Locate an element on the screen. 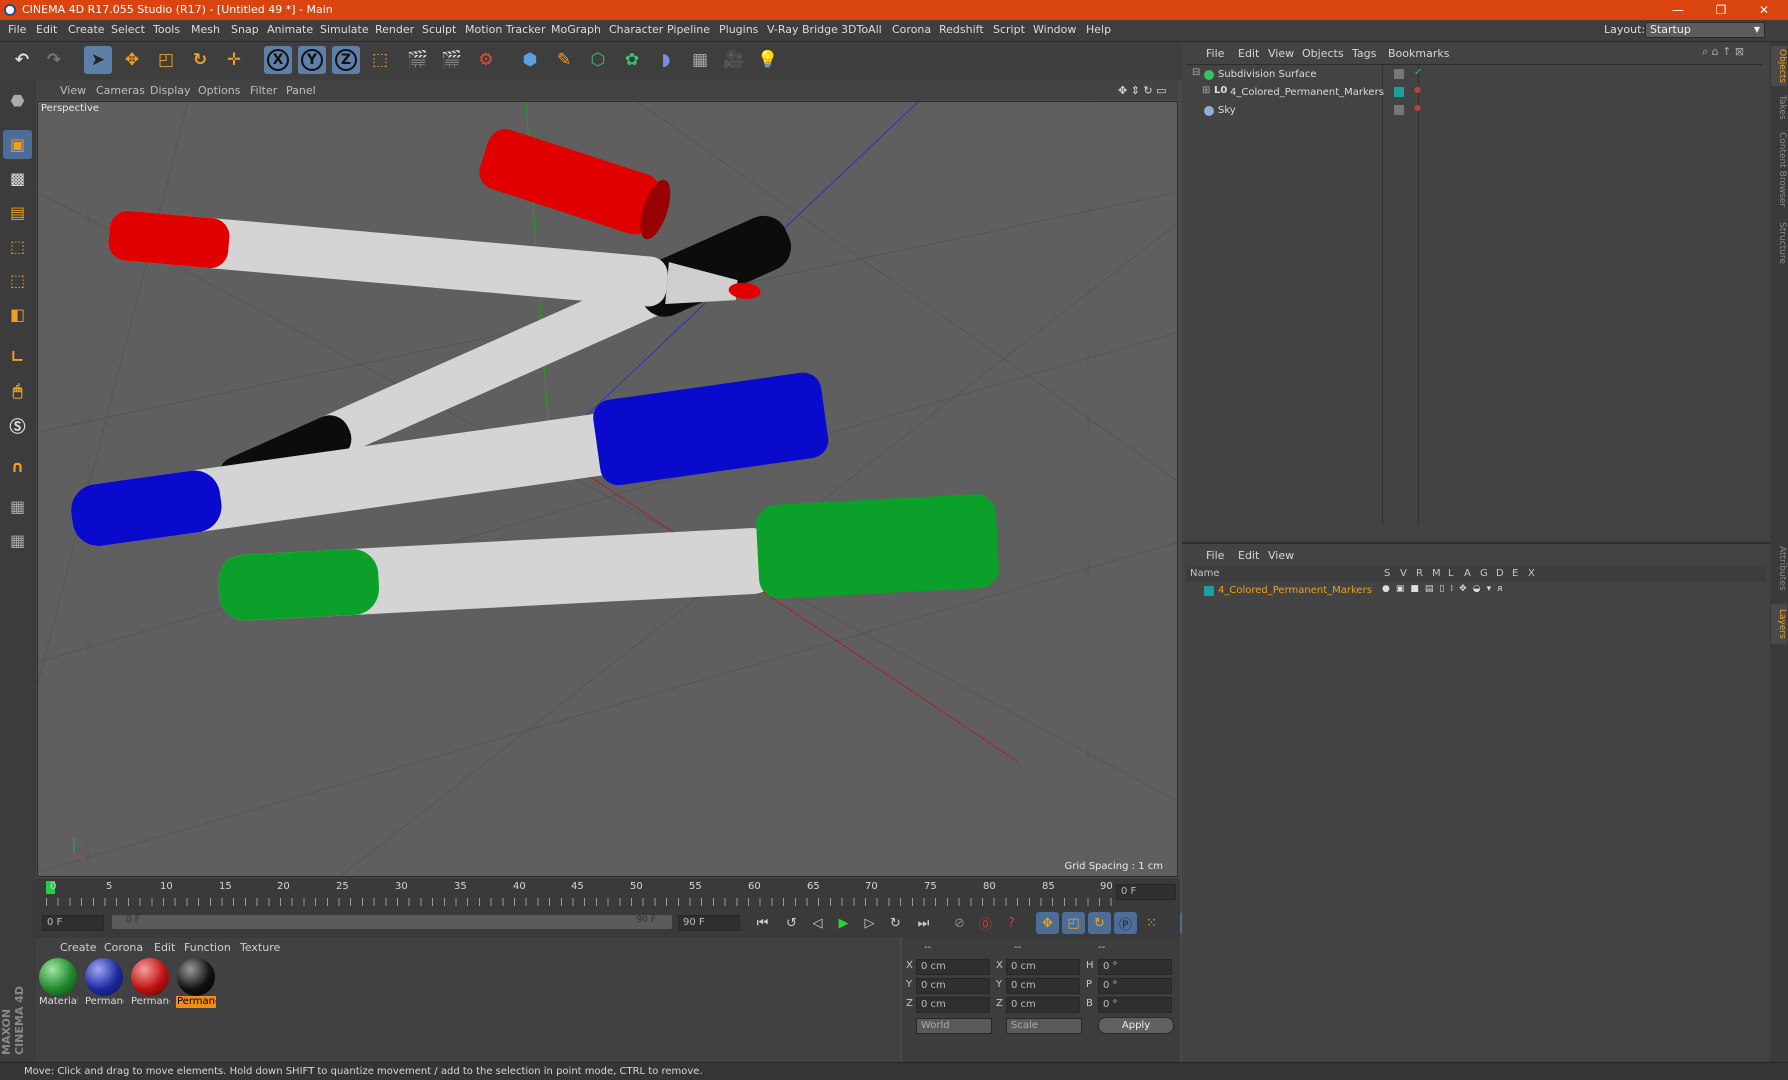  position-z-field: 0 cm is located at coordinates (953, 1005).